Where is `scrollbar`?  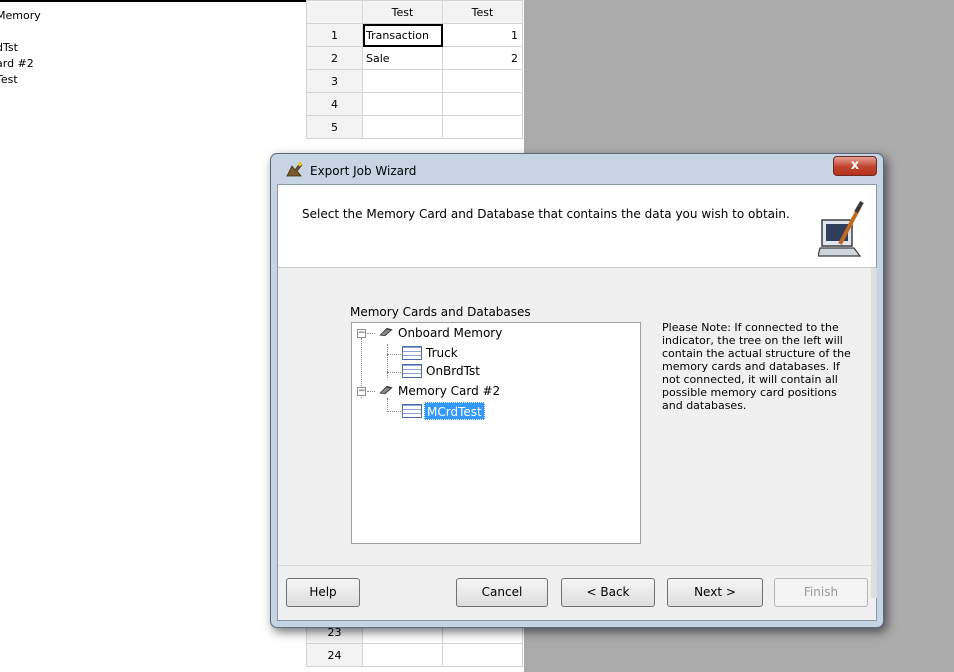 scrollbar is located at coordinates (874, 433).